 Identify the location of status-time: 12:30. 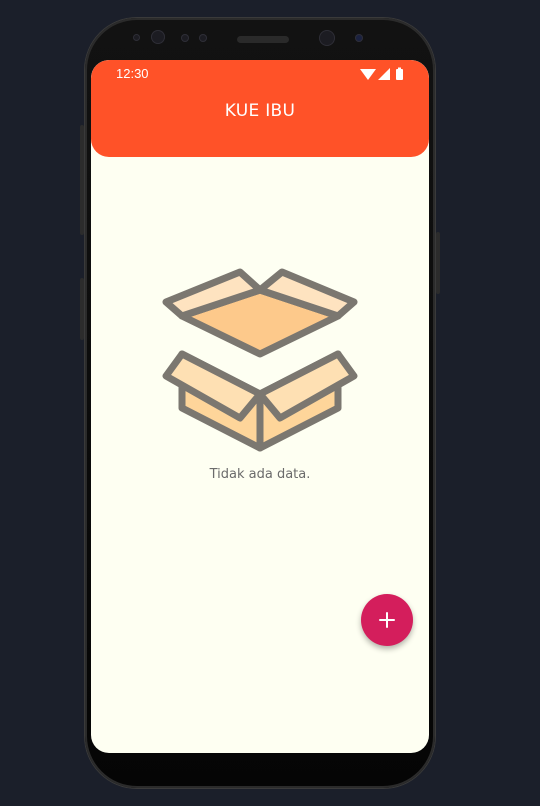
(132, 73).